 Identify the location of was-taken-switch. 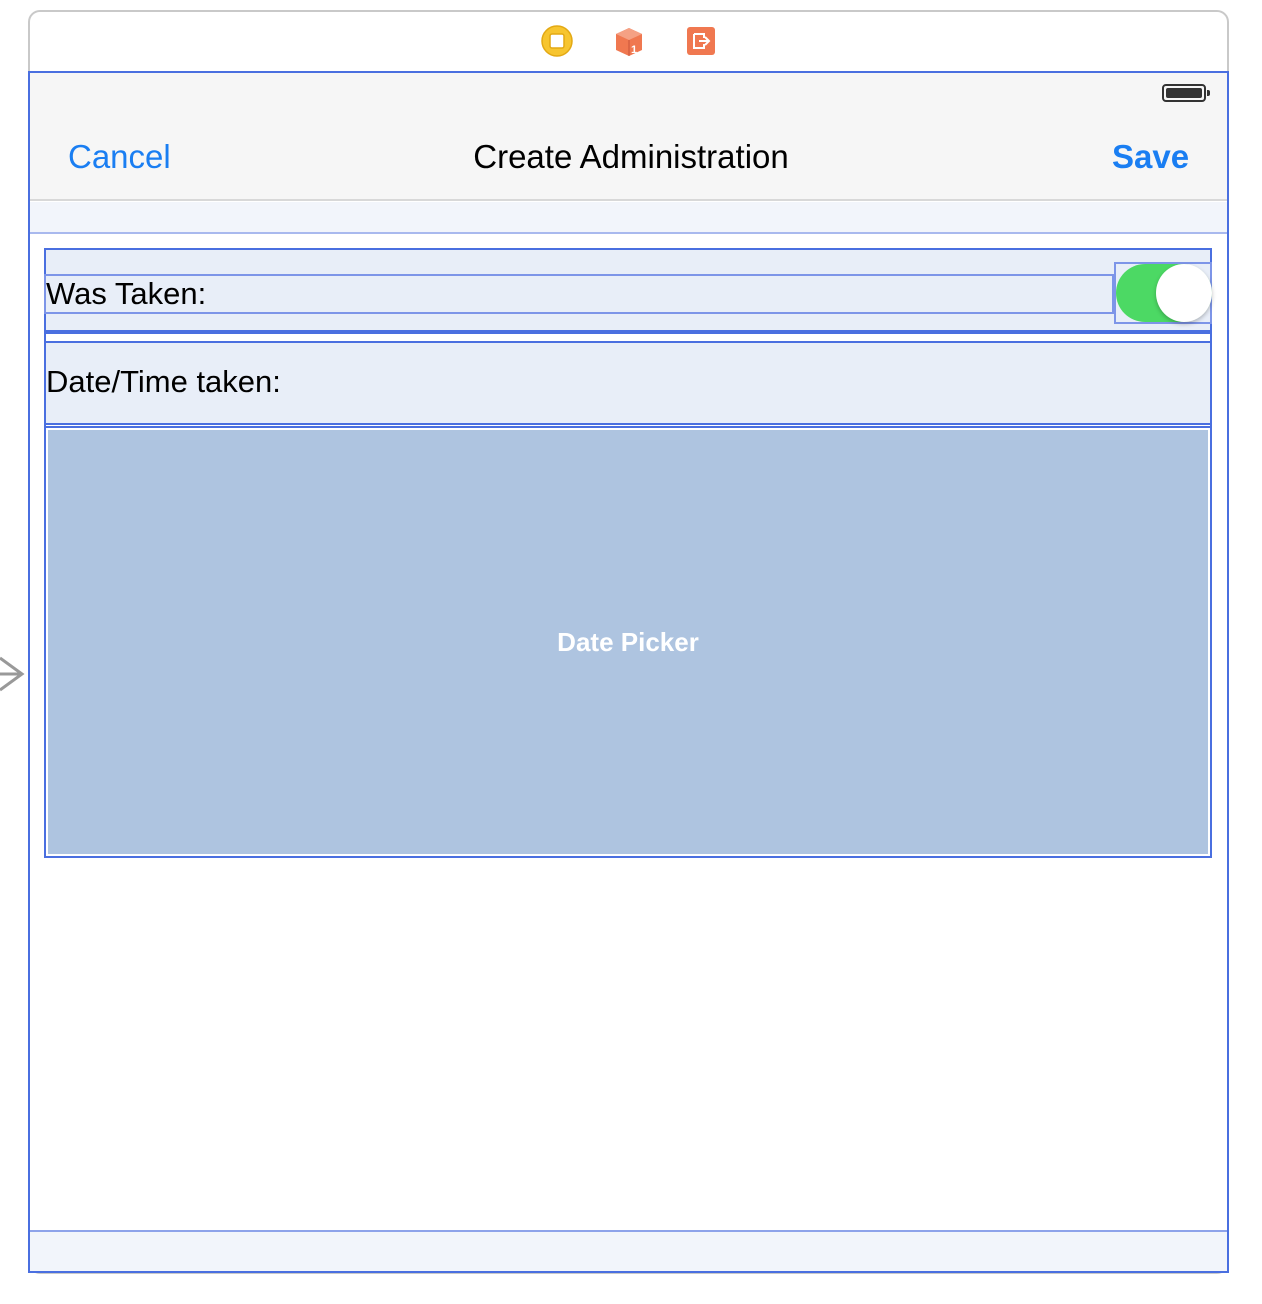
(1164, 293).